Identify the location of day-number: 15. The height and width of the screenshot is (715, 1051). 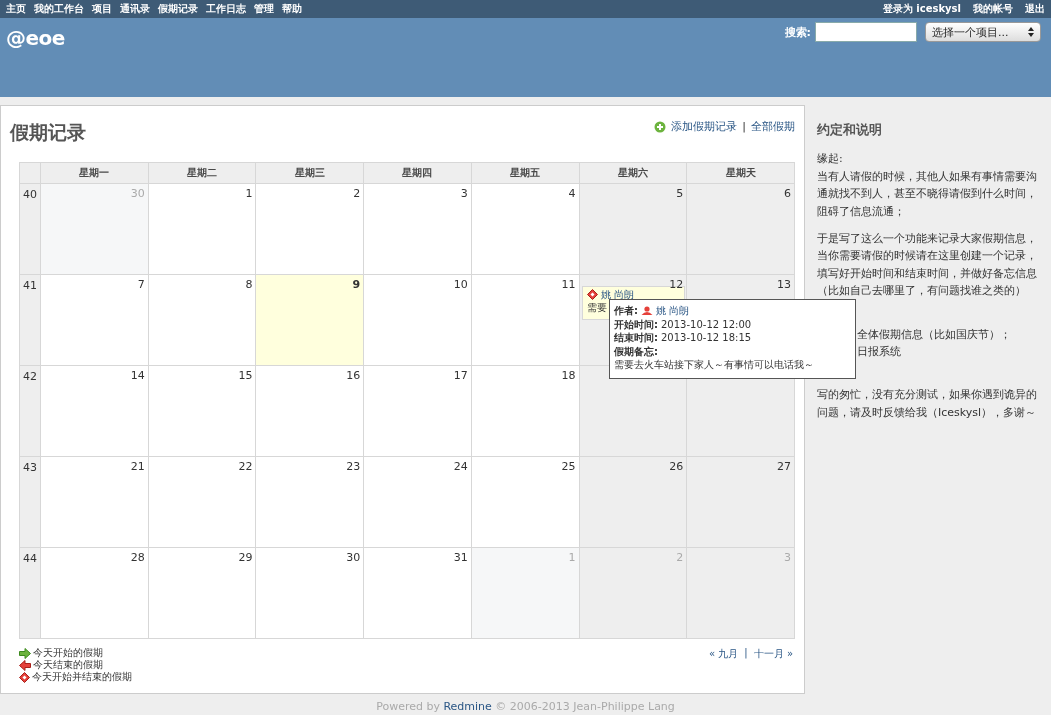
(245, 375).